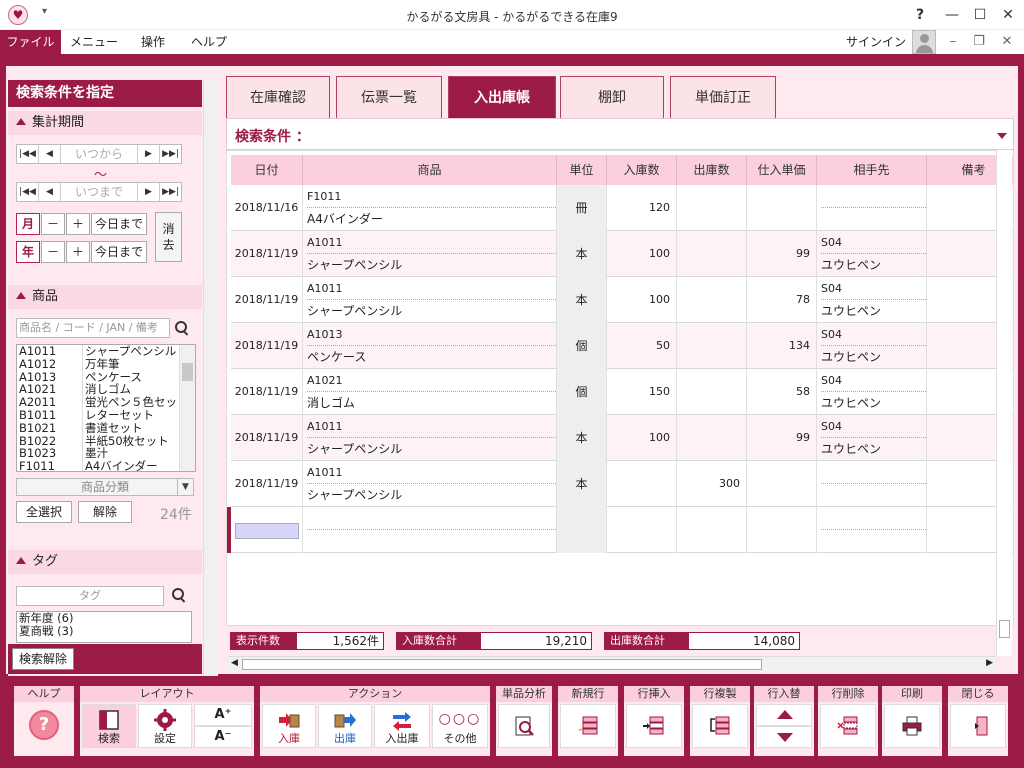 The width and height of the screenshot is (1024, 768). Describe the element at coordinates (1007, 42) in the screenshot. I see `ribbon-close-button: ✕` at that location.